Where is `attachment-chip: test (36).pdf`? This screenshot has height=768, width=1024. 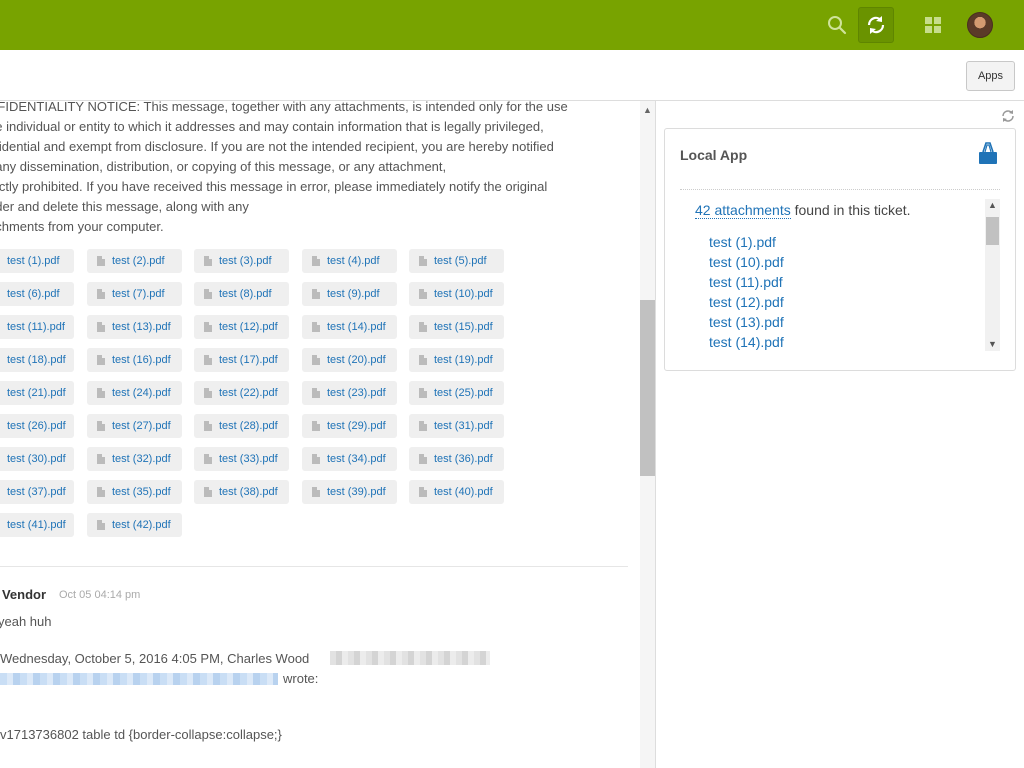 attachment-chip: test (36).pdf is located at coordinates (456, 459).